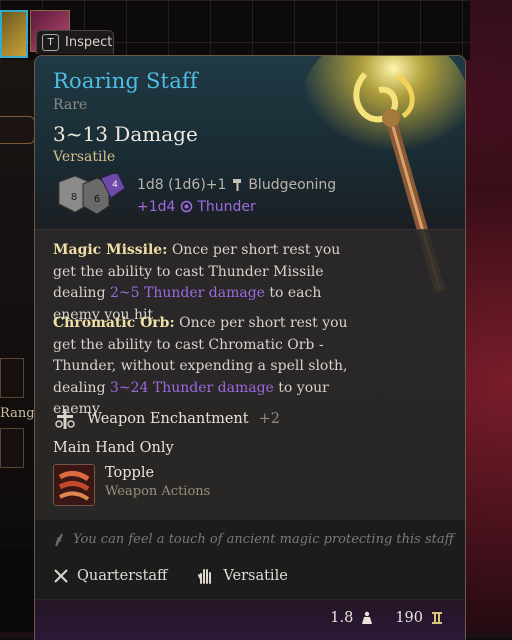 The height and width of the screenshot is (640, 512). What do you see at coordinates (292, 185) in the screenshot?
I see `damage-type: Bludgeoning` at bounding box center [292, 185].